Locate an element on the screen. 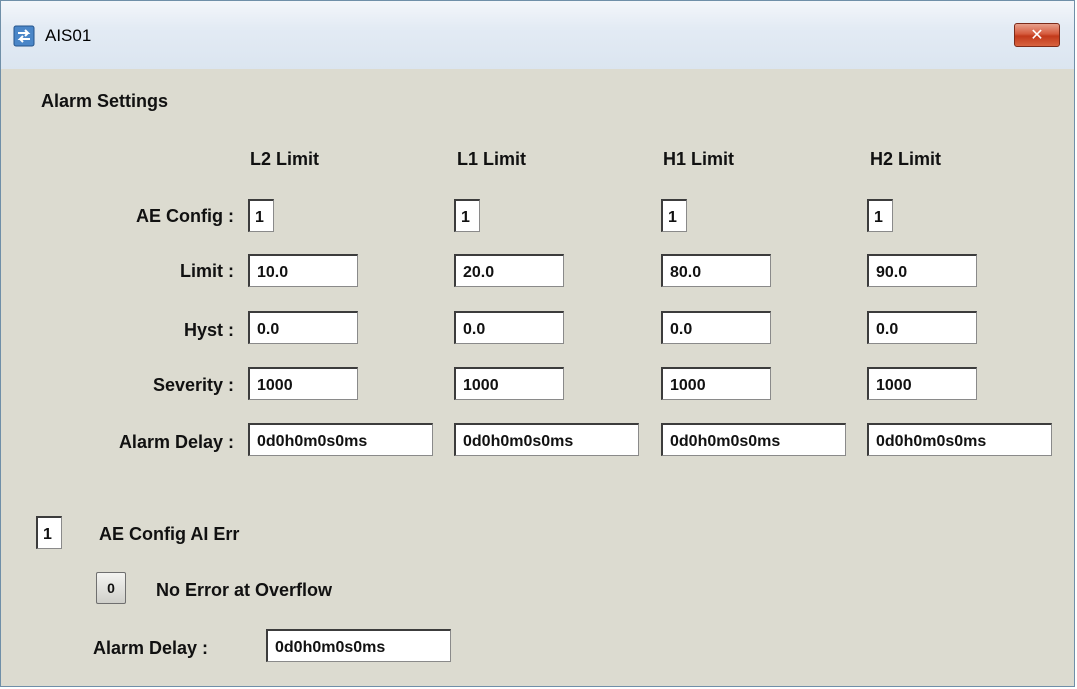 The height and width of the screenshot is (689, 1077). limit-h1-field: 80.0 is located at coordinates (716, 270).